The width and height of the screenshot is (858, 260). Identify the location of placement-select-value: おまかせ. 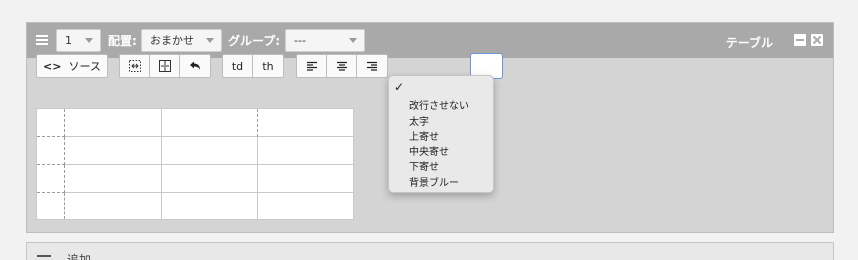
(172, 40).